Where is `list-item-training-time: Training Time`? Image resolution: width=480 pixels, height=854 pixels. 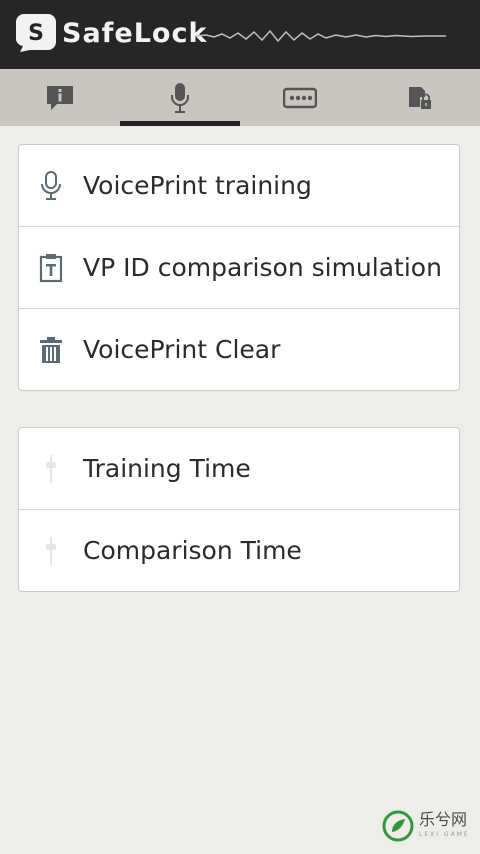 list-item-training-time: Training Time is located at coordinates (239, 469).